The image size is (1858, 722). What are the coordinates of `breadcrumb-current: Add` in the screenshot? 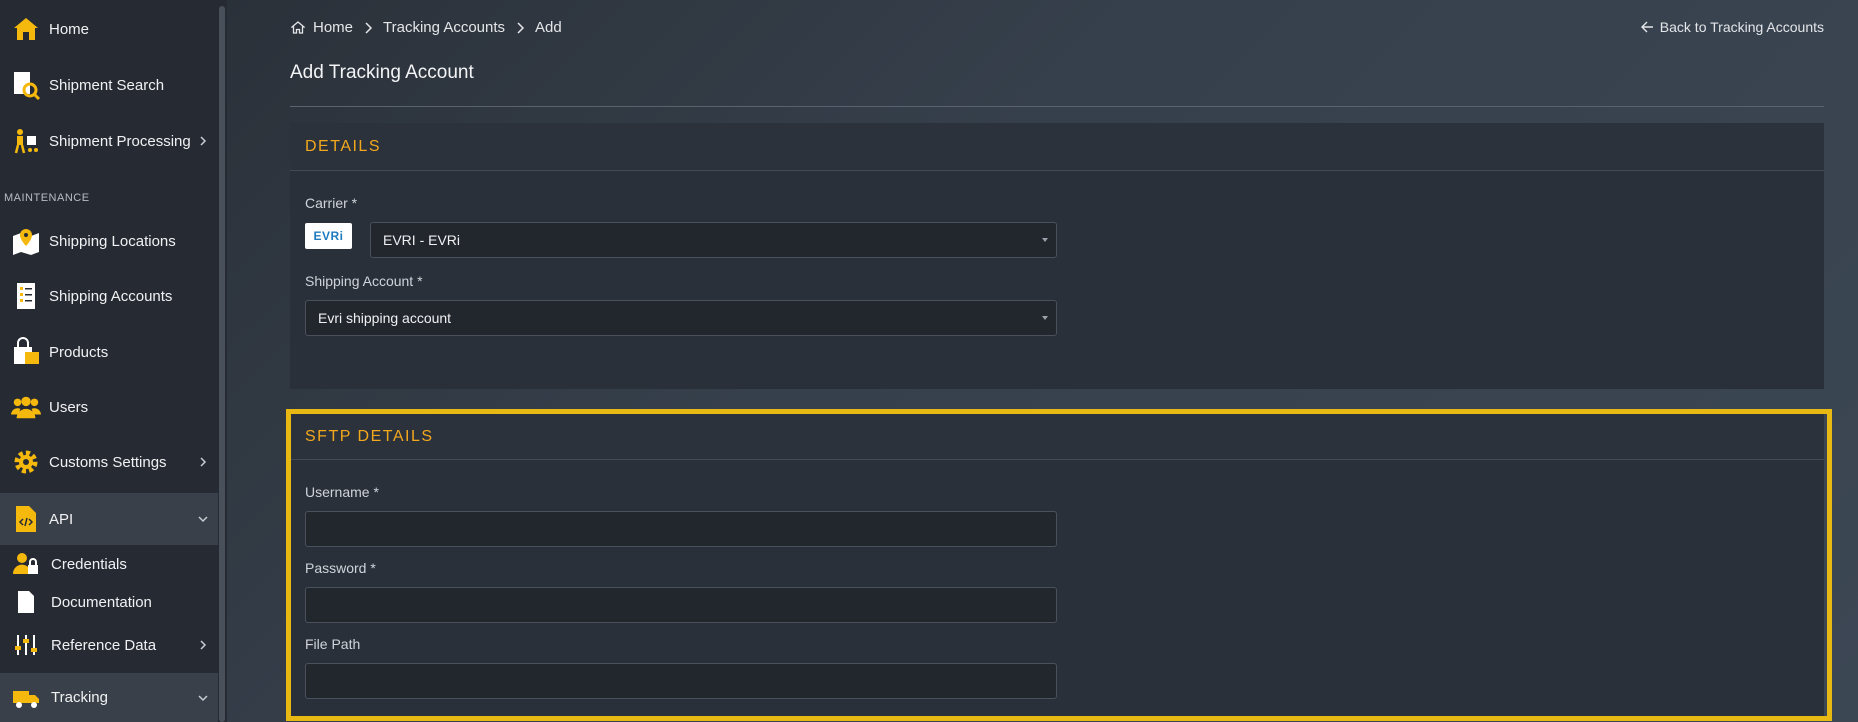 It's located at (548, 27).